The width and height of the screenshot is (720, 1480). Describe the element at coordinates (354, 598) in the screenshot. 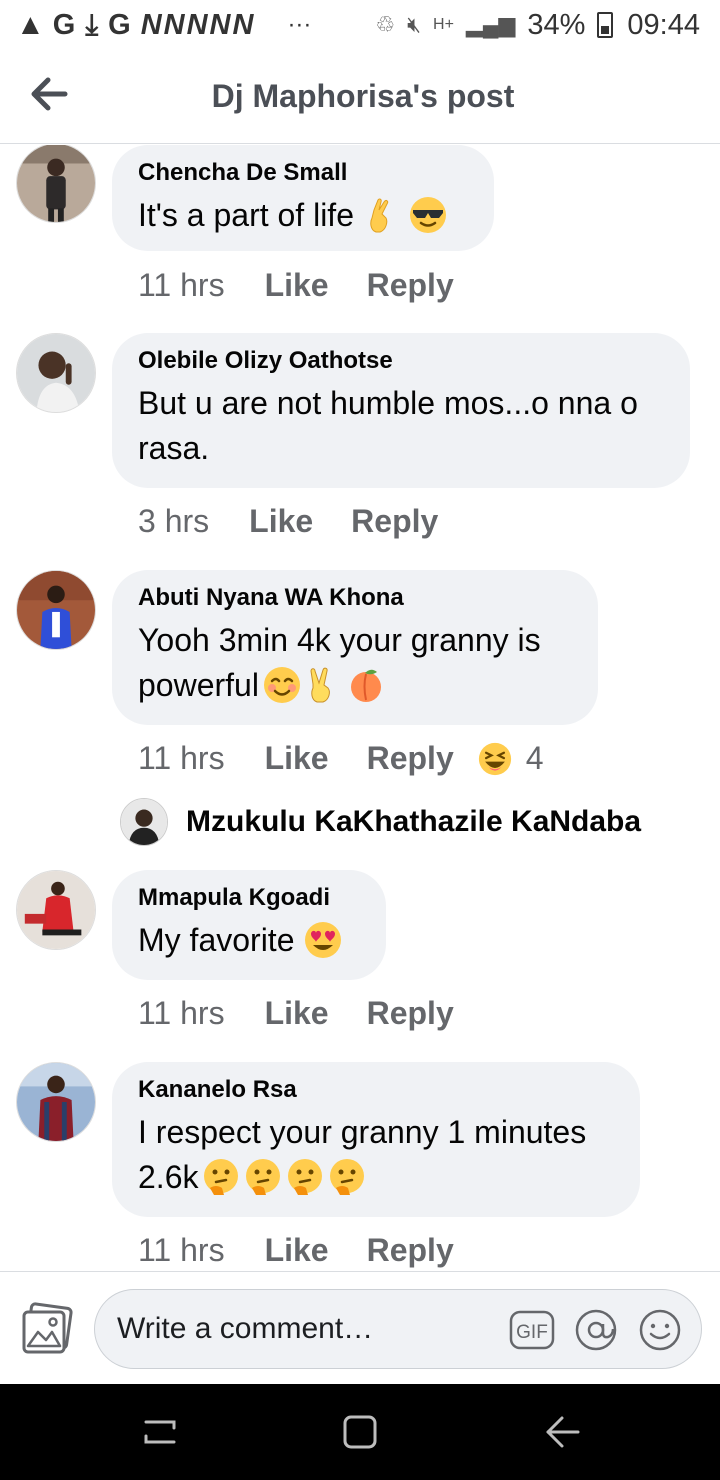

I see `comment-author: Abuti Nyana WA Khona` at that location.